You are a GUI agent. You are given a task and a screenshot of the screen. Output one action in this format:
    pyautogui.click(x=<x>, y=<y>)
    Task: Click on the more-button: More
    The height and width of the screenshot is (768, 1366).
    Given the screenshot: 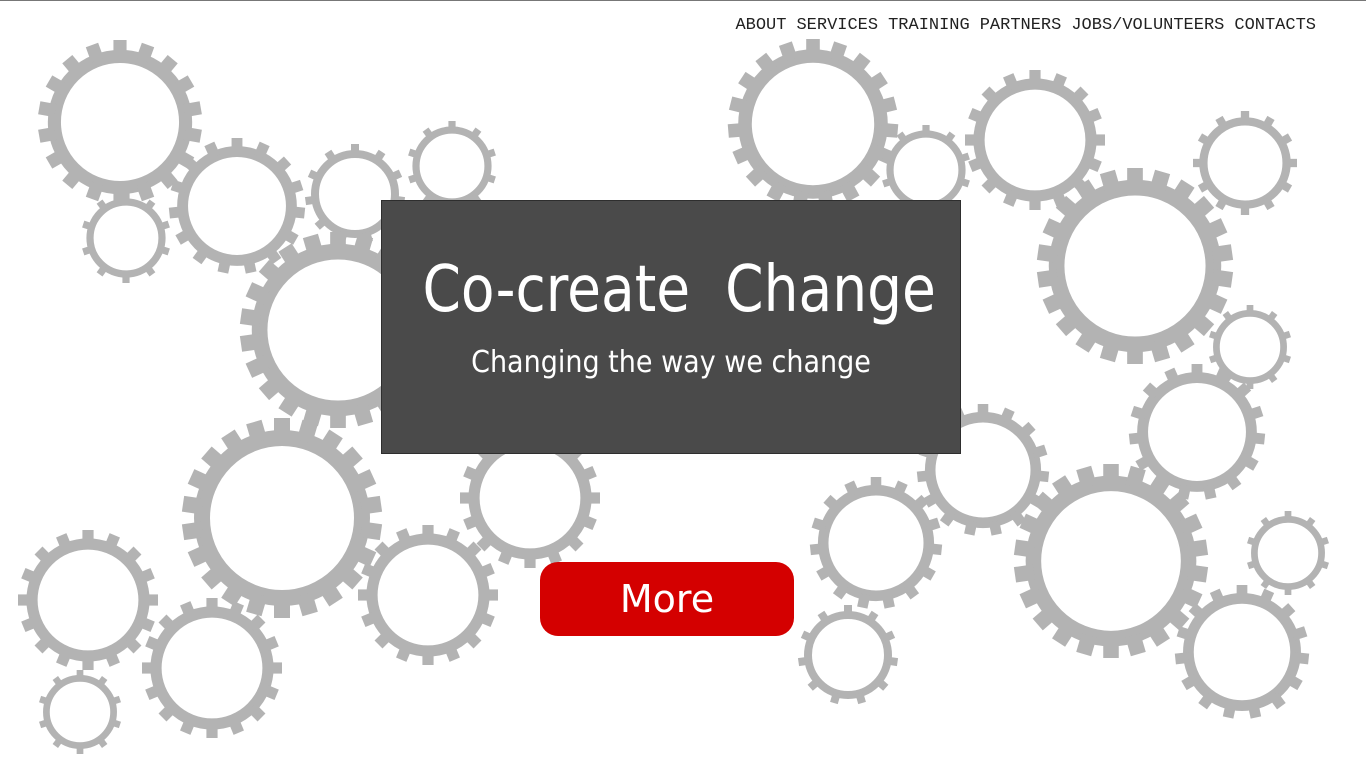 What is the action you would take?
    pyautogui.click(x=667, y=599)
    